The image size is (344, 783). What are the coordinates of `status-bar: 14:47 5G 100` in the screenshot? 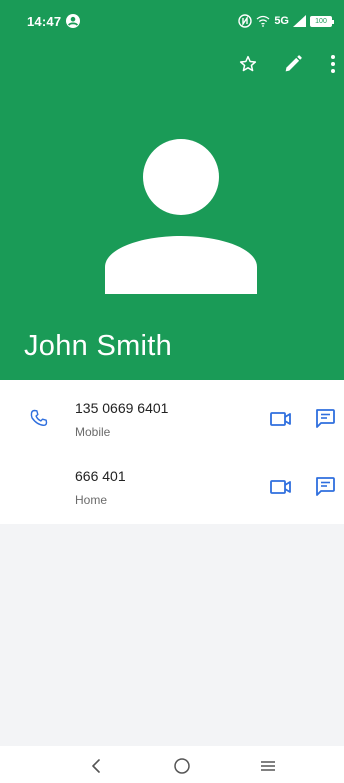 It's located at (172, 20).